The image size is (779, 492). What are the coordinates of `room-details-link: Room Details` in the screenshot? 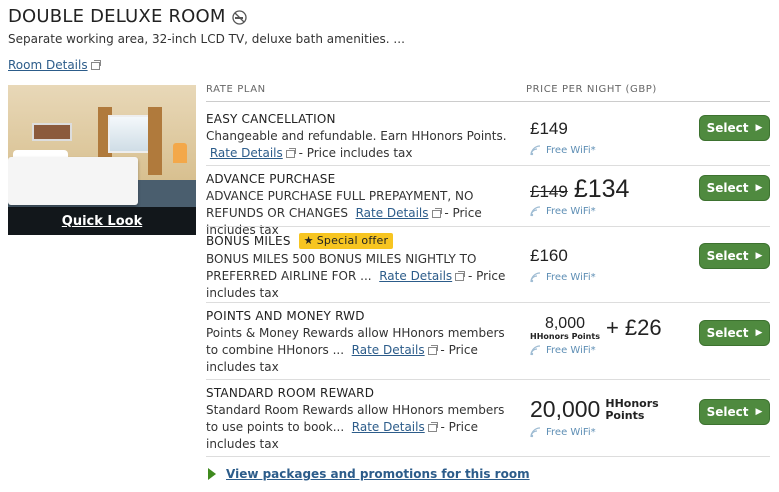 It's located at (54, 65).